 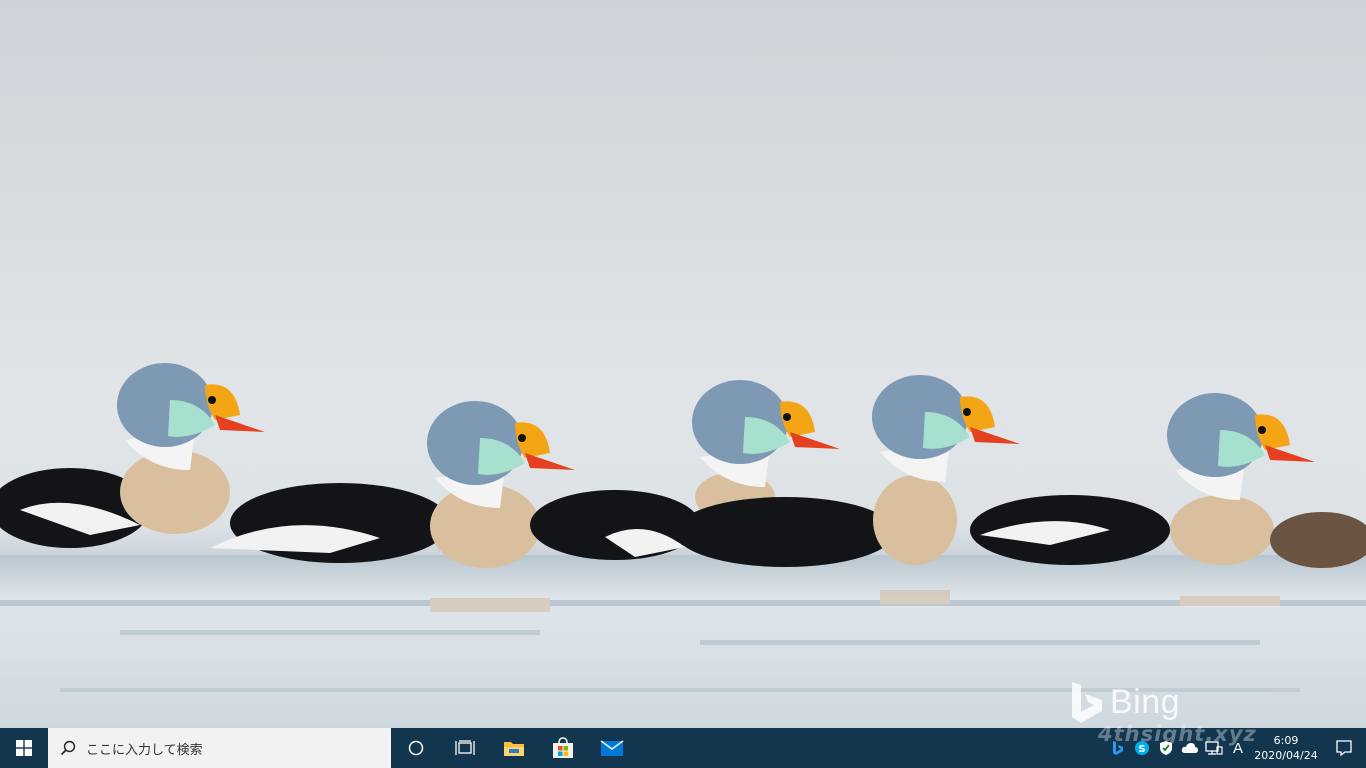 I want to click on circle-icon, so click(x=415, y=748).